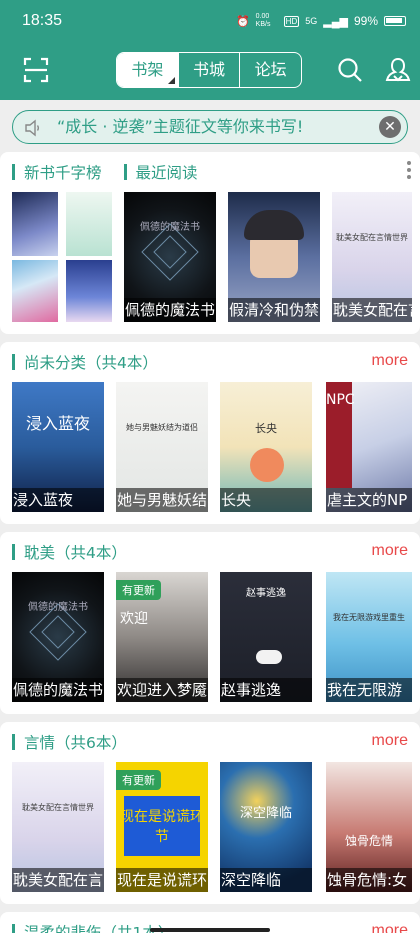 The width and height of the screenshot is (420, 933). Describe the element at coordinates (162, 637) in the screenshot. I see `book-cover: 欢迎 有更新 欢迎进入梦魇` at that location.